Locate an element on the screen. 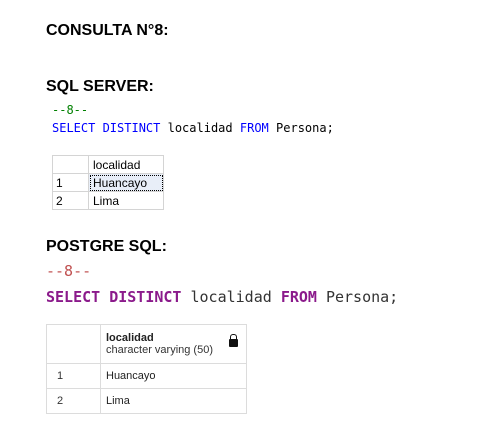 This screenshot has width=491, height=430. sql-server-results-grid: localidad 1 Huancayo 2 Lima is located at coordinates (108, 182).